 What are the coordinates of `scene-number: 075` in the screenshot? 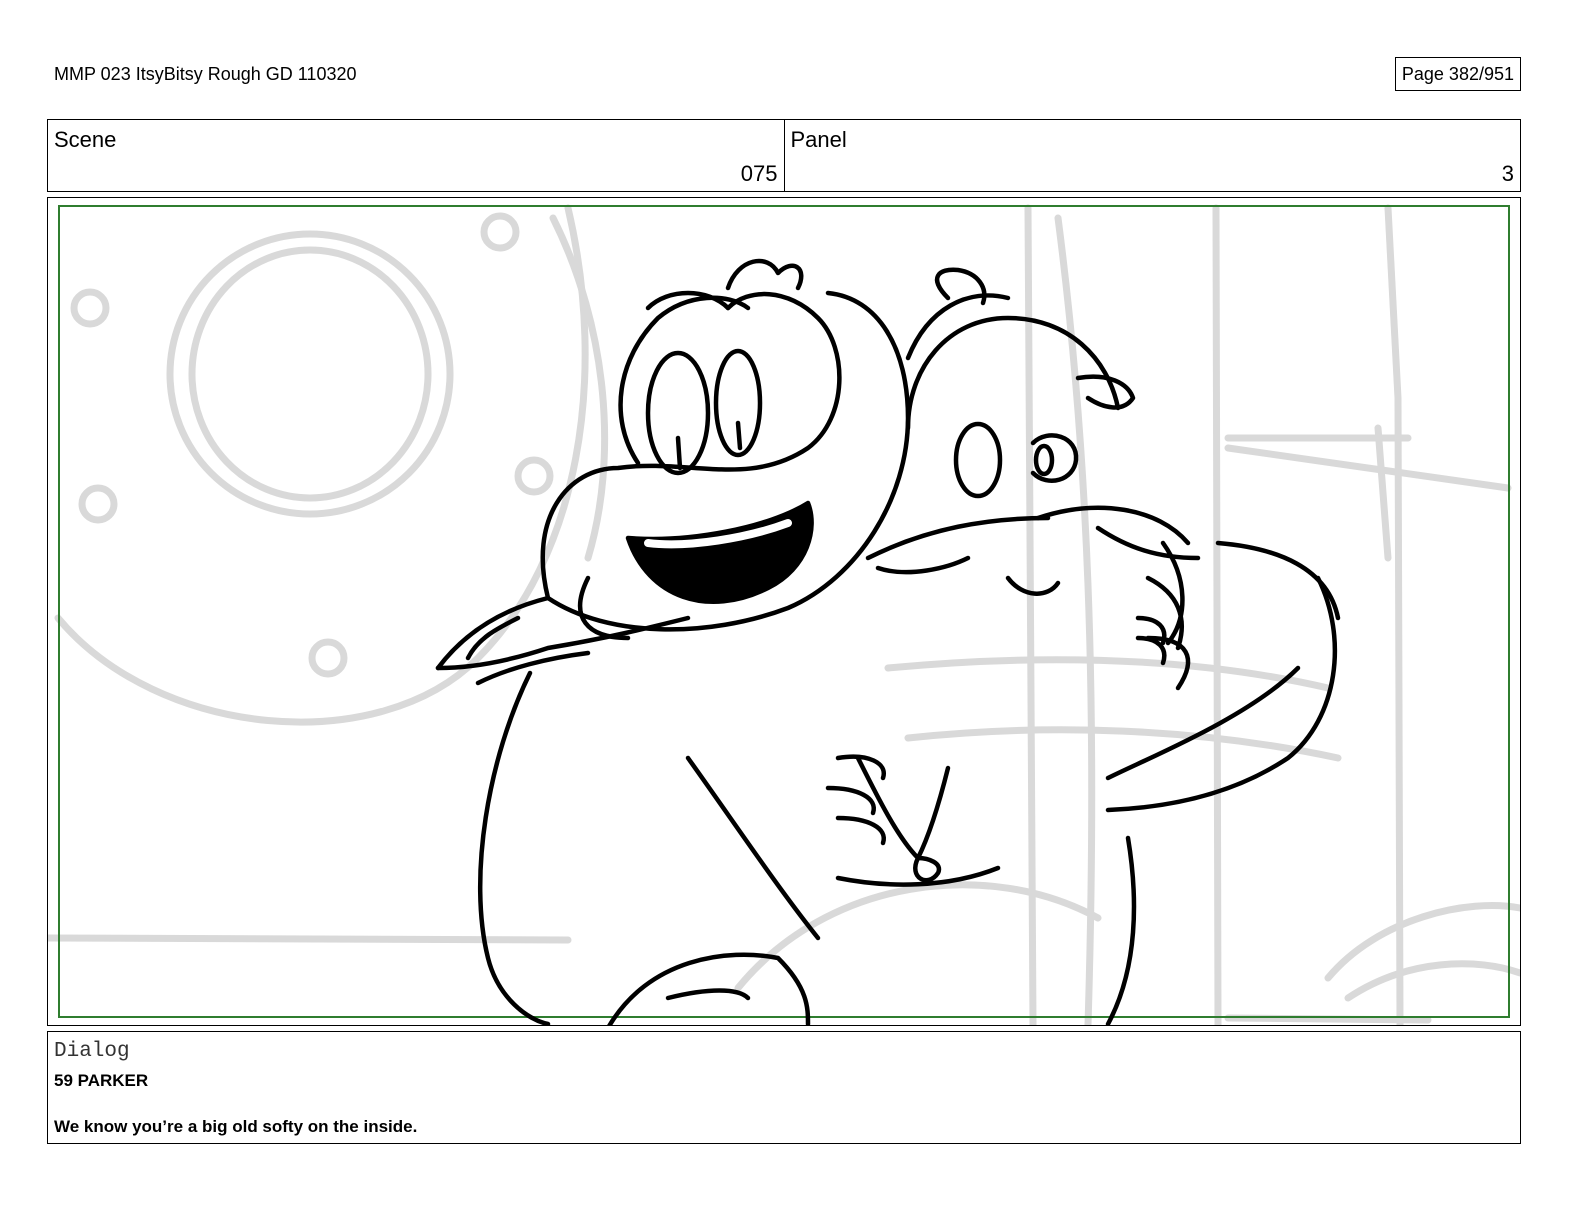 It's located at (759, 173).